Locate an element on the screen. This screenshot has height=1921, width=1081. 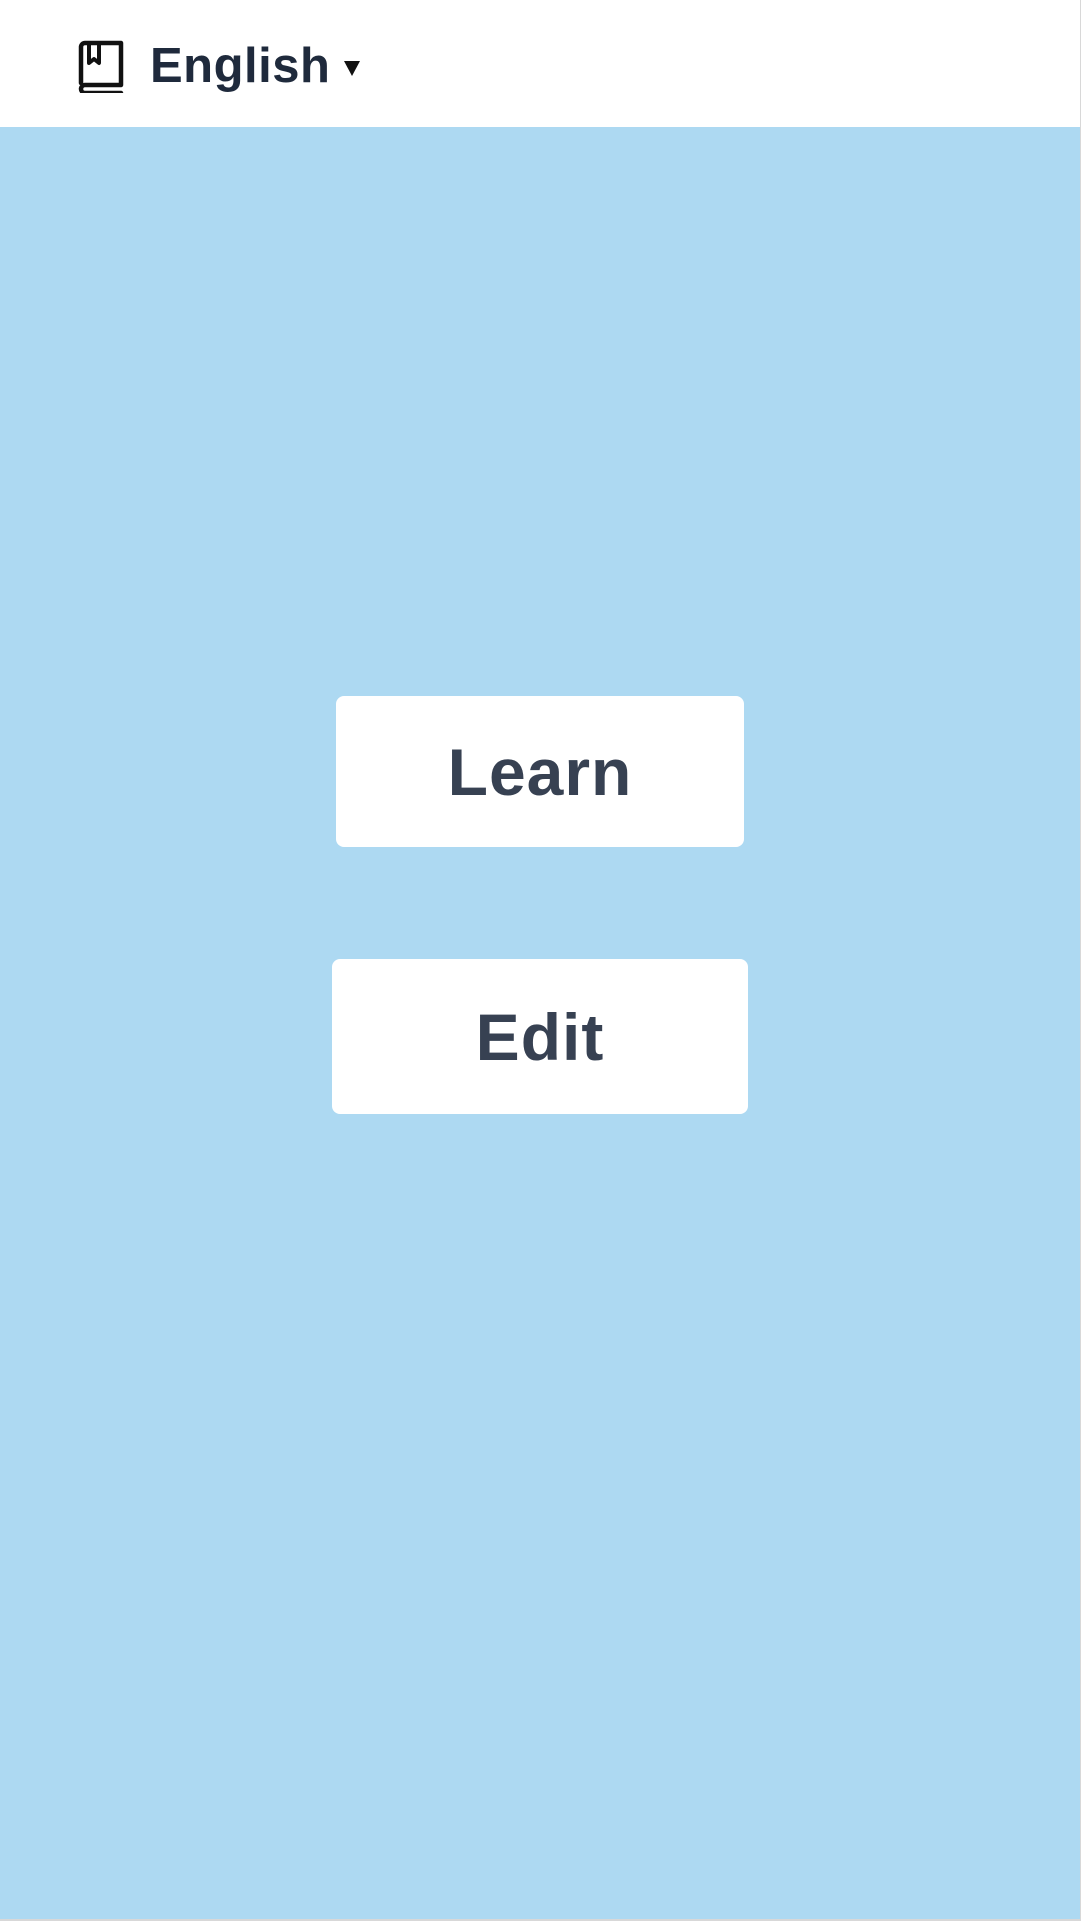
language-selector: English is located at coordinates (218, 66).